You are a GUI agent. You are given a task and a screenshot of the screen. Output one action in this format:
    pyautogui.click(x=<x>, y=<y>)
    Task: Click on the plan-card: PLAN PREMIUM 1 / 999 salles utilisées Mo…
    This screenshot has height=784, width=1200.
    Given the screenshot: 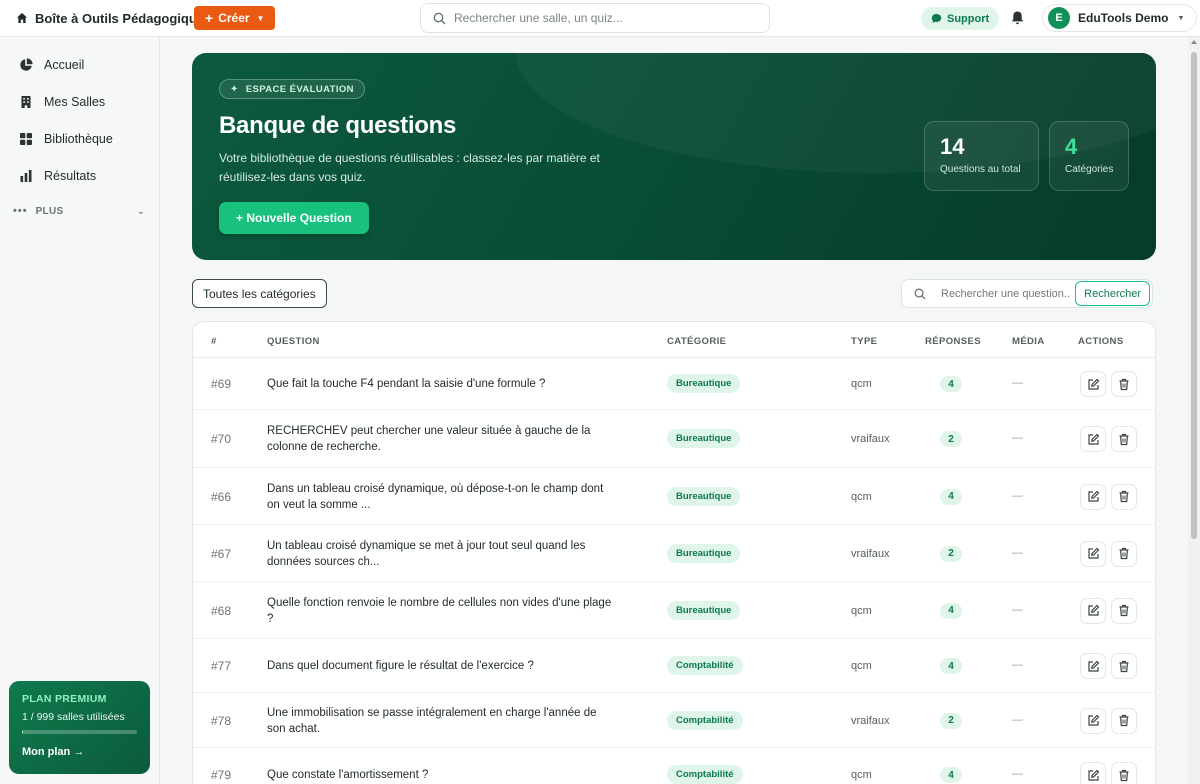 What is the action you would take?
    pyautogui.click(x=79, y=727)
    